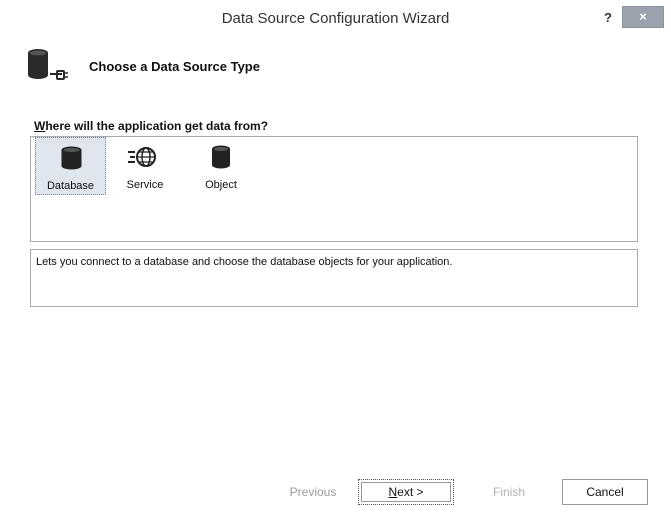 Image resolution: width=671 pixels, height=521 pixels. What do you see at coordinates (221, 185) in the screenshot?
I see `type-label-object: Object` at bounding box center [221, 185].